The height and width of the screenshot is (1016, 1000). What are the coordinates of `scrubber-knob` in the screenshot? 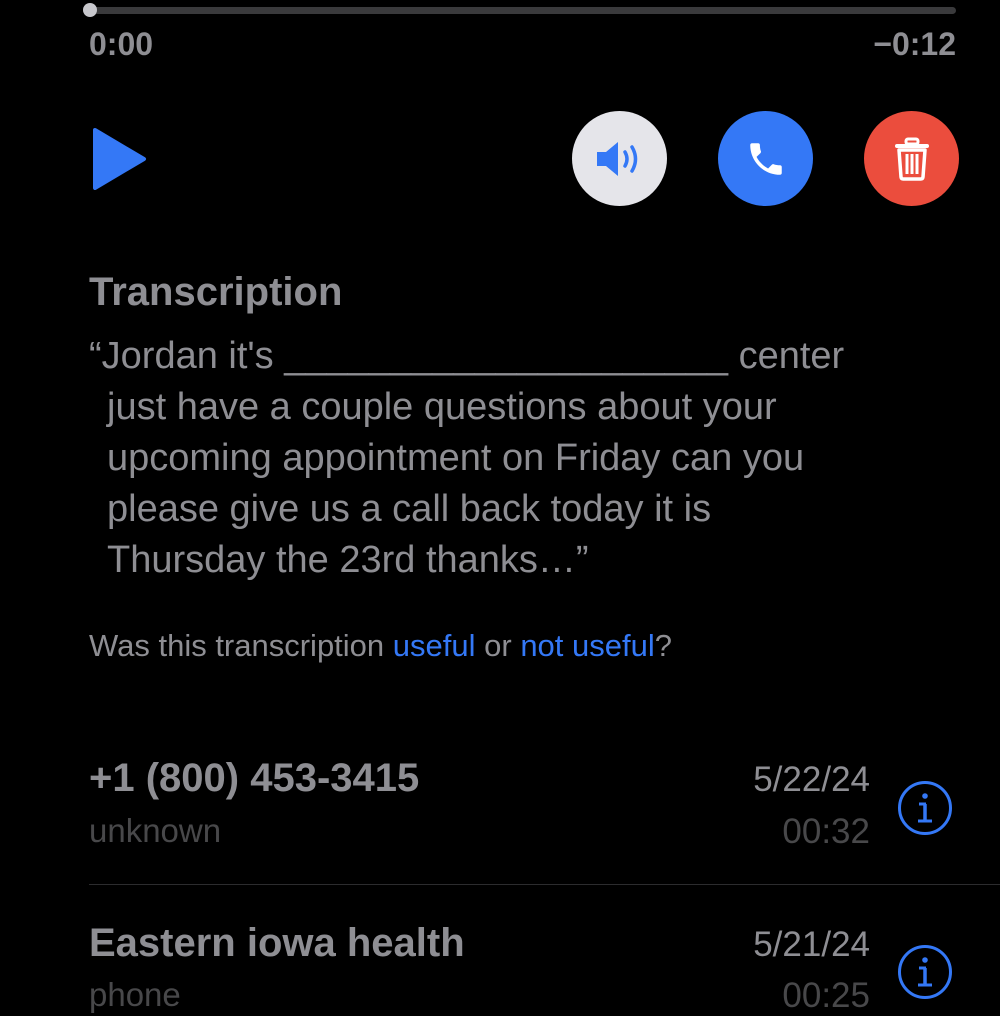 It's located at (90, 10).